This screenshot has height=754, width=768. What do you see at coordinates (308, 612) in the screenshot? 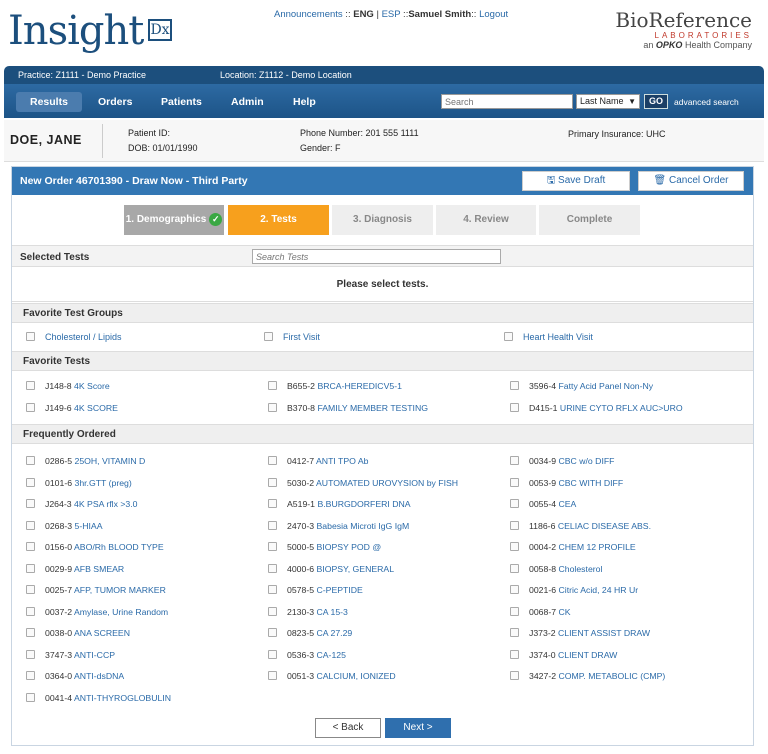
I see `test-item: 2130-3 CA 15-3` at bounding box center [308, 612].